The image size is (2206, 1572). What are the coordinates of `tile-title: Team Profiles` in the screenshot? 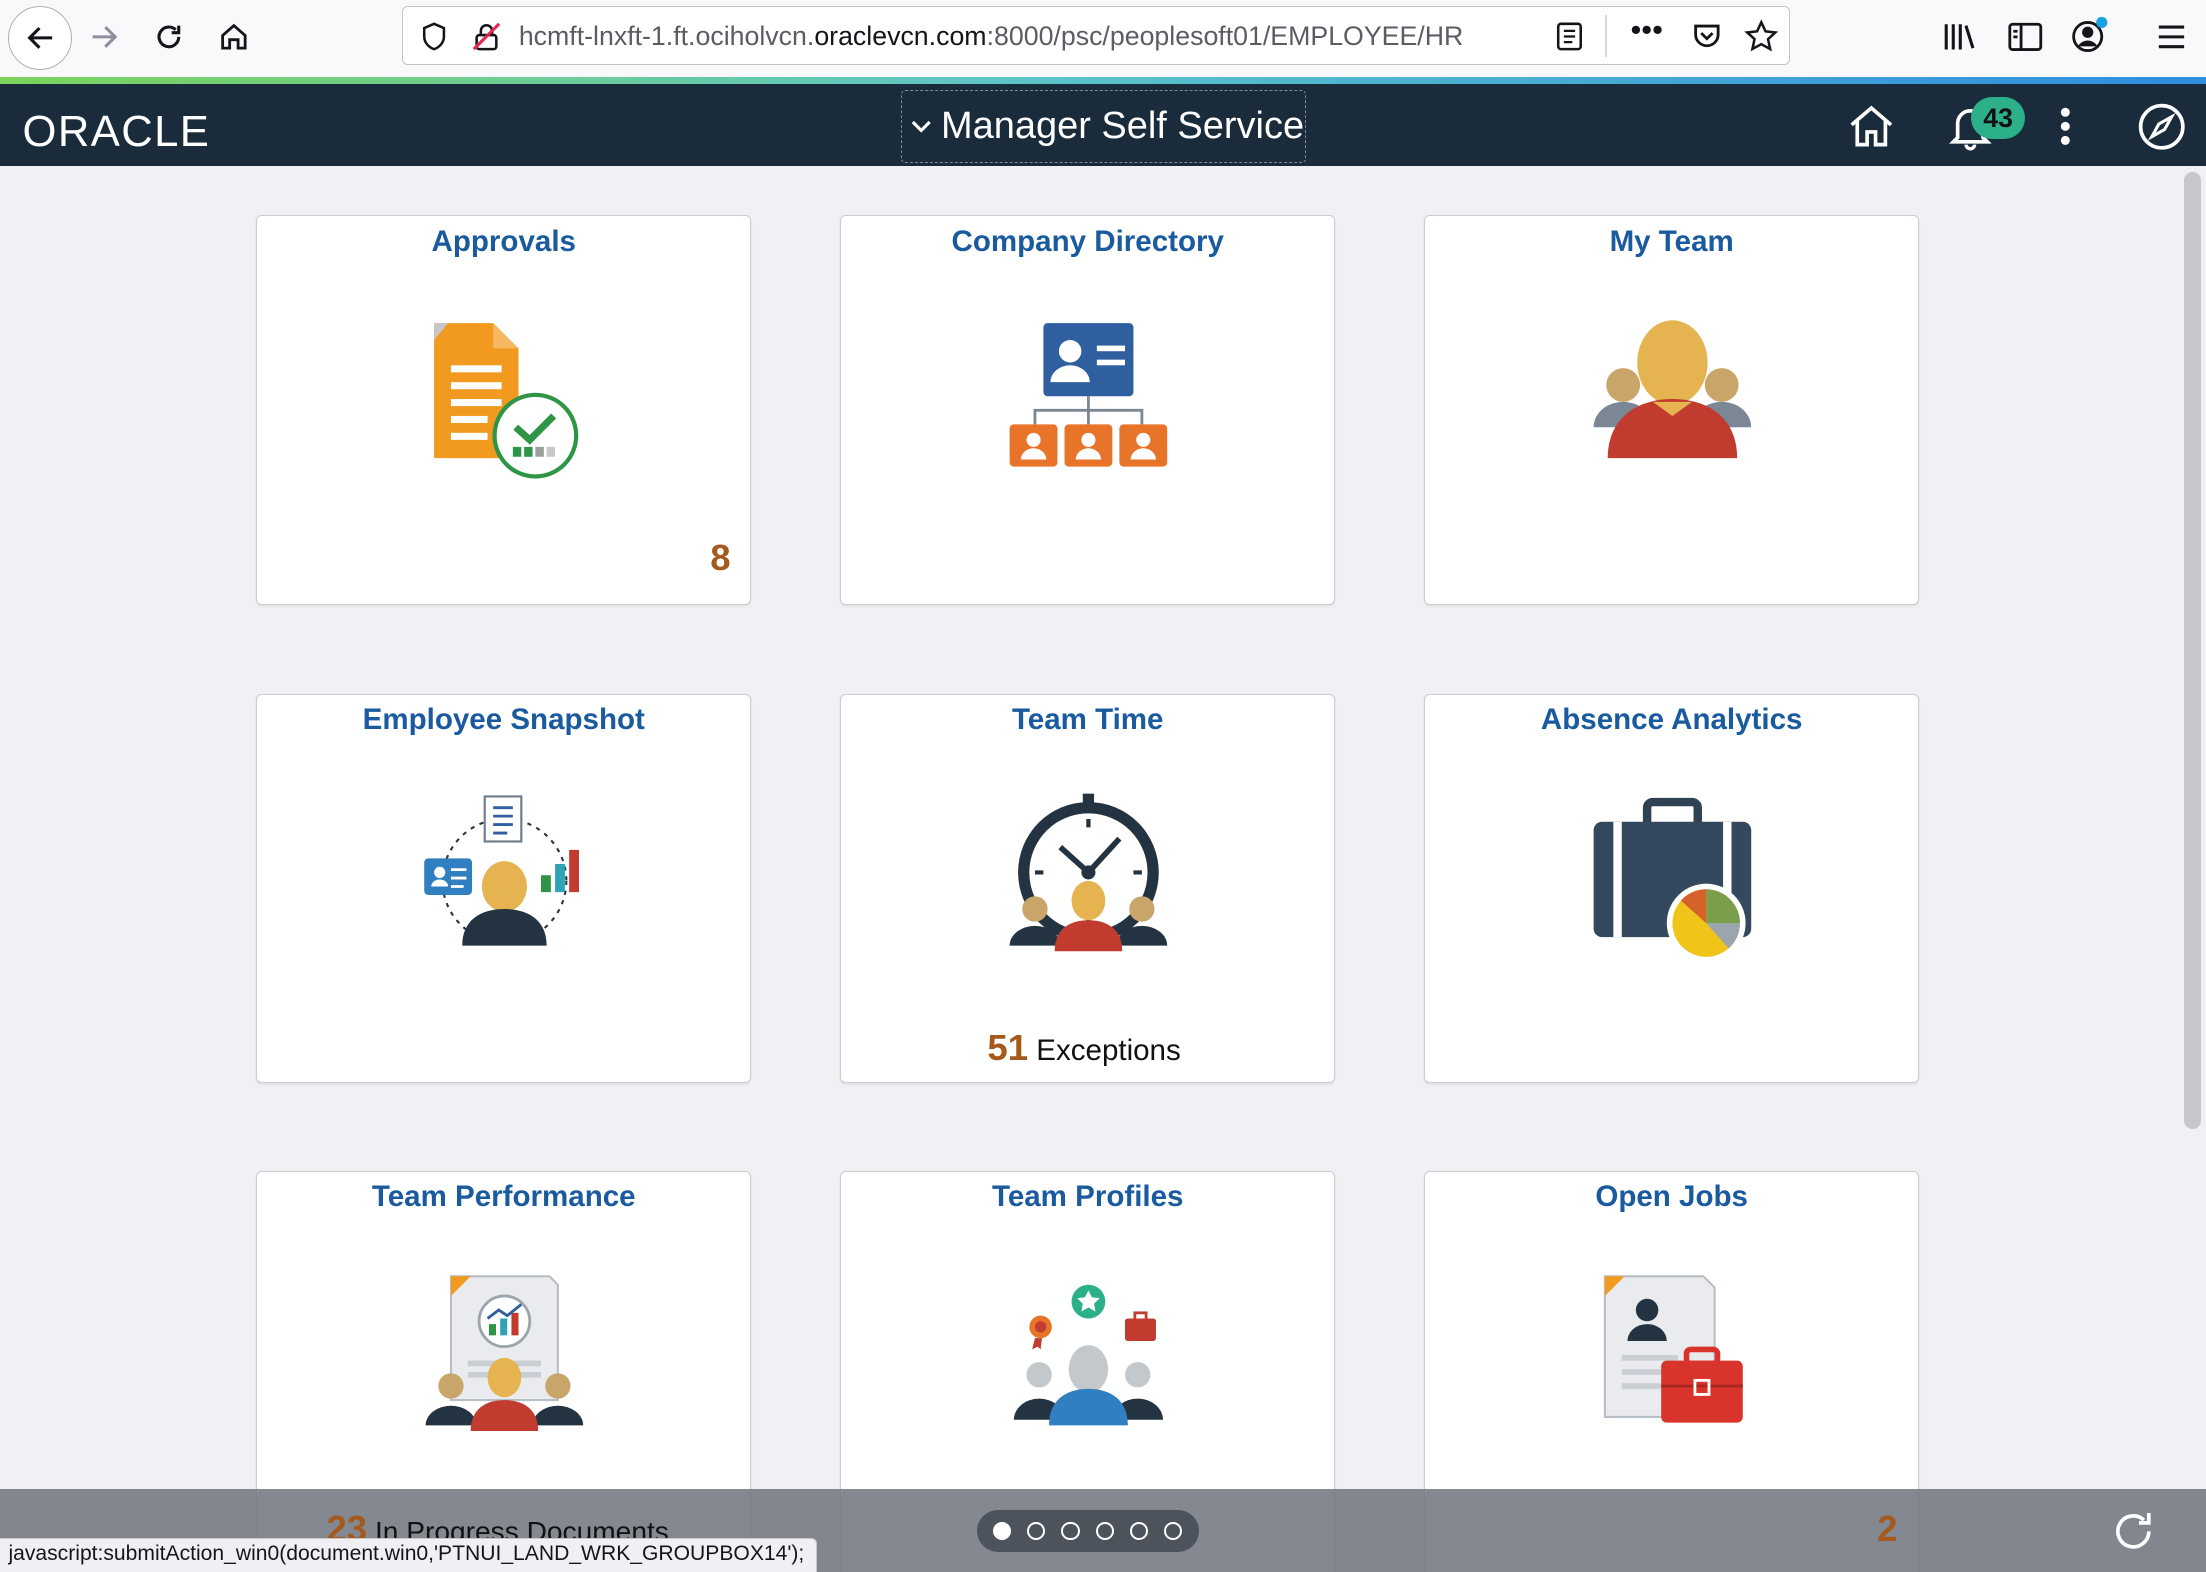 It's located at (1087, 1197).